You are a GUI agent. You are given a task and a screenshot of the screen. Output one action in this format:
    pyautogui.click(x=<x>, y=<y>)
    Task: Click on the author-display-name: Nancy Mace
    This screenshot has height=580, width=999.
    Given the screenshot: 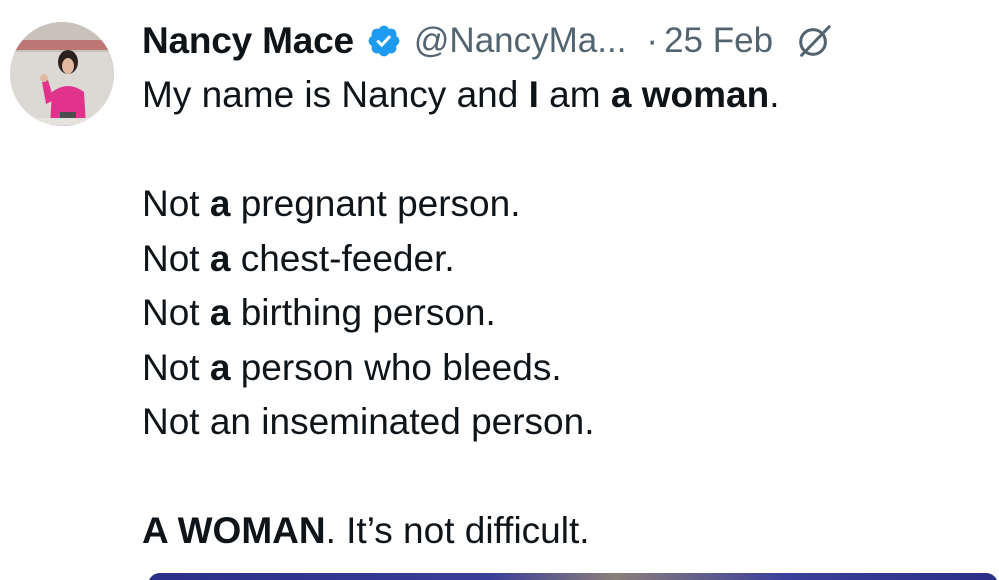 What is the action you would take?
    pyautogui.click(x=248, y=41)
    